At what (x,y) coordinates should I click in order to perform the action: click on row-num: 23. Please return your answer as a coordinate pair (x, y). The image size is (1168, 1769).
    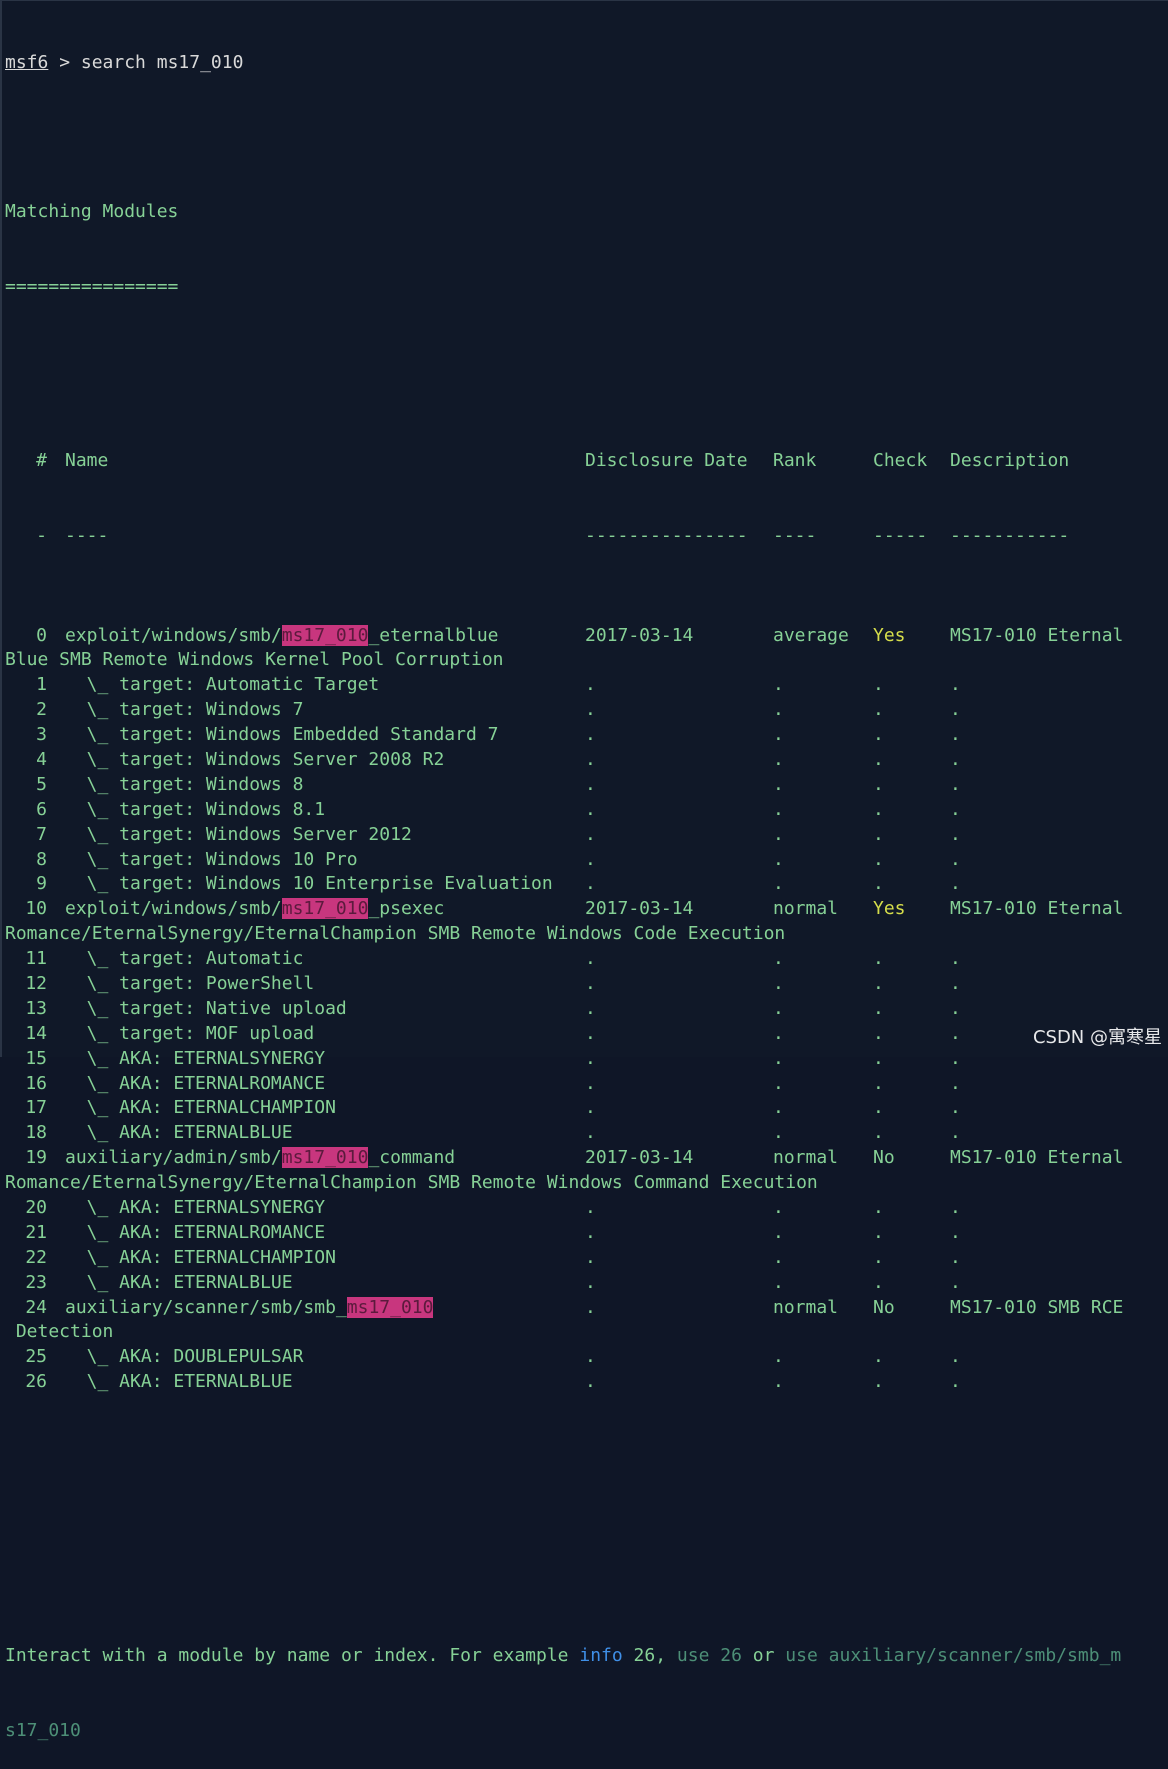
    Looking at the image, I should click on (36, 1282).